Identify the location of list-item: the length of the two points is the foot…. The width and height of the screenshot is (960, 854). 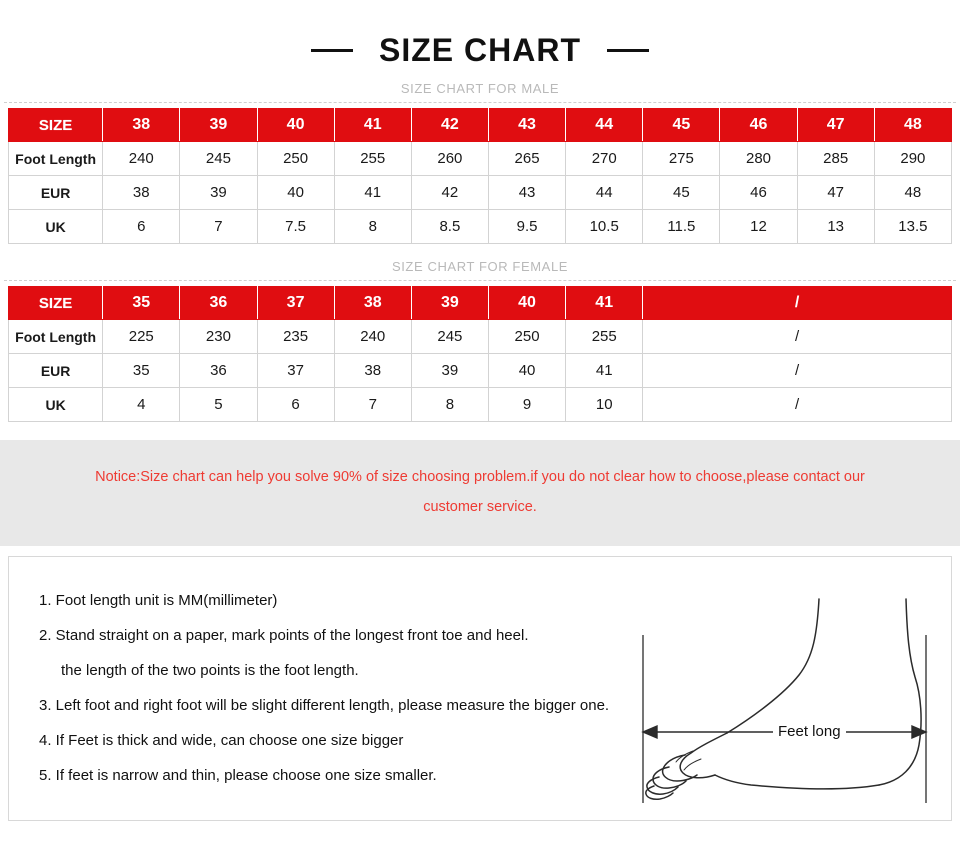
(210, 670).